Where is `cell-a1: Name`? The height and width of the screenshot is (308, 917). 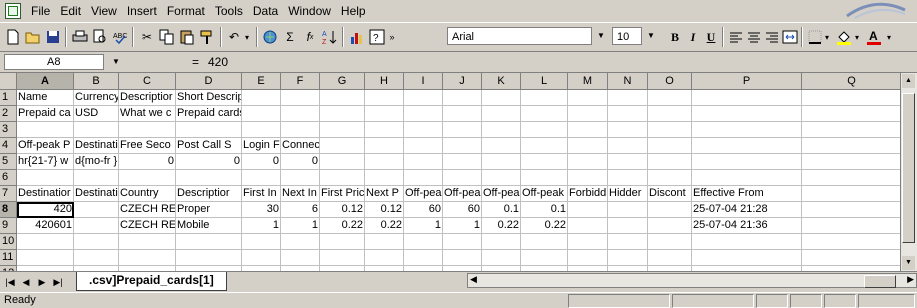
cell-a1: Name is located at coordinates (45, 98).